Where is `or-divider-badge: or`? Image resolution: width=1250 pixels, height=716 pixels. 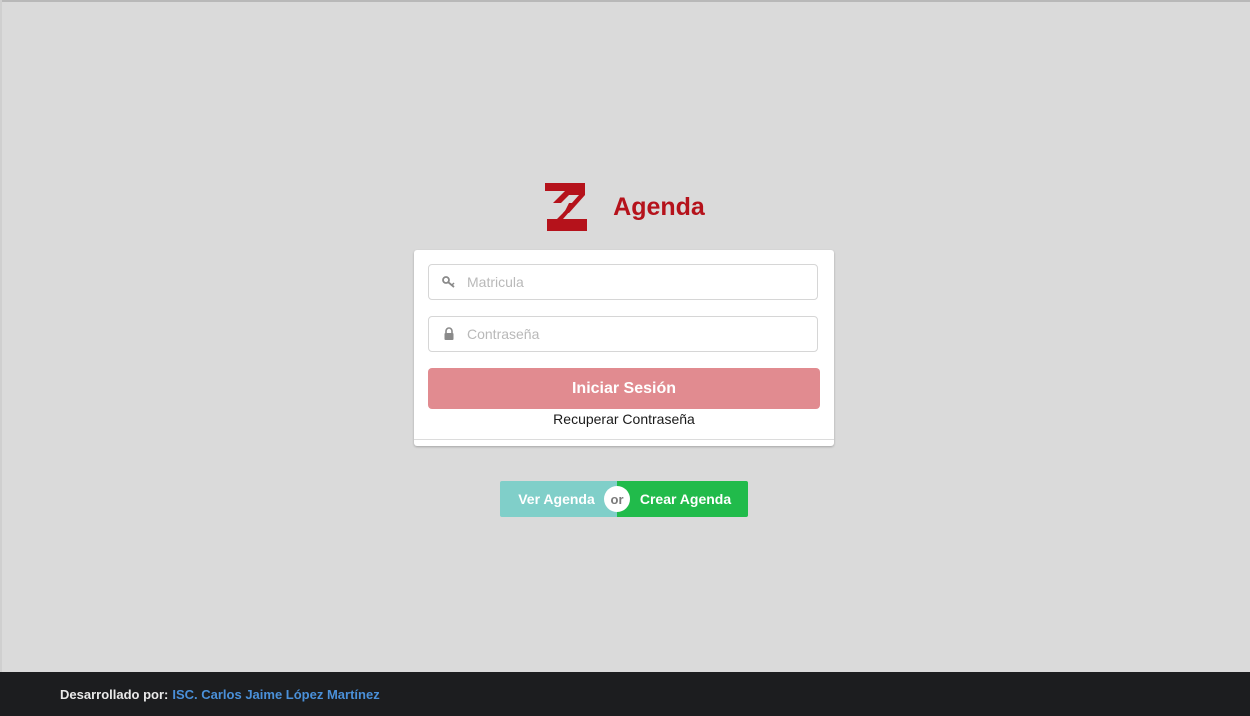 or-divider-badge: or is located at coordinates (617, 499).